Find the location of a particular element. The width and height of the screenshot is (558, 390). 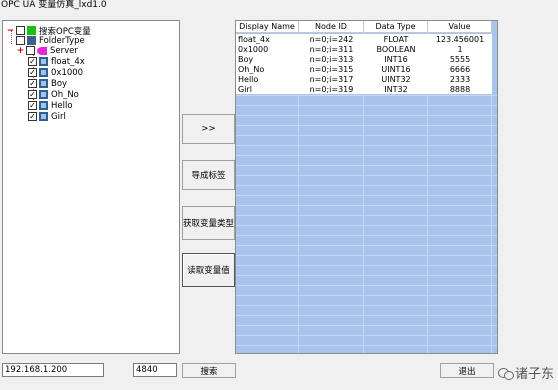

column-header-node-id: Node ID is located at coordinates (331, 27).